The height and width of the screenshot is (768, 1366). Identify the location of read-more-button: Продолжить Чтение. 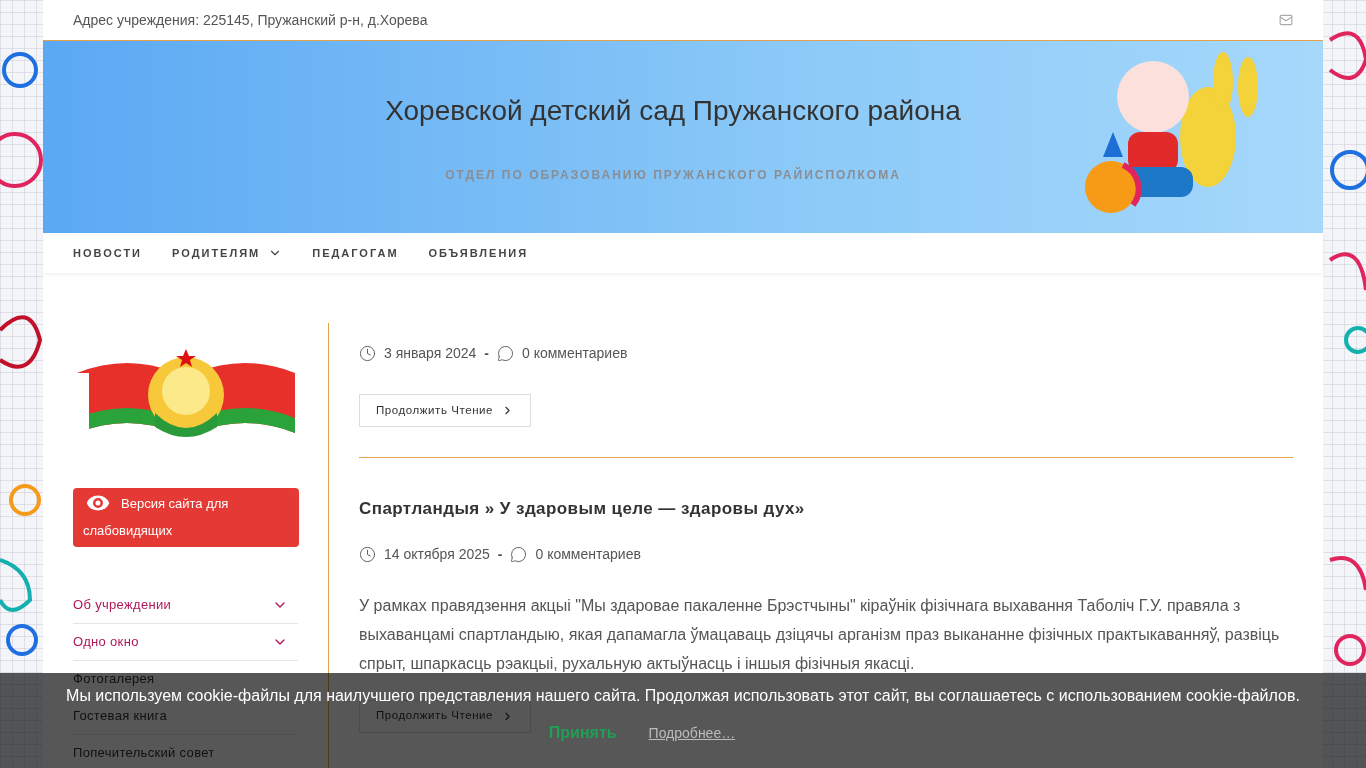
(445, 410).